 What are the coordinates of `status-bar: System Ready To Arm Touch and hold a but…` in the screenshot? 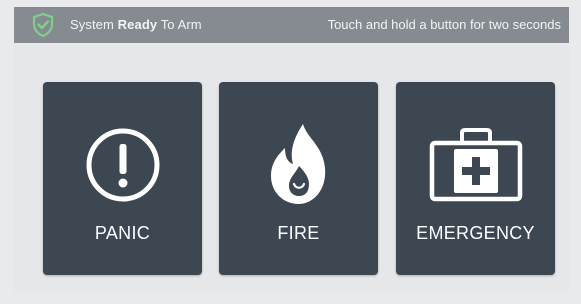 It's located at (291, 25).